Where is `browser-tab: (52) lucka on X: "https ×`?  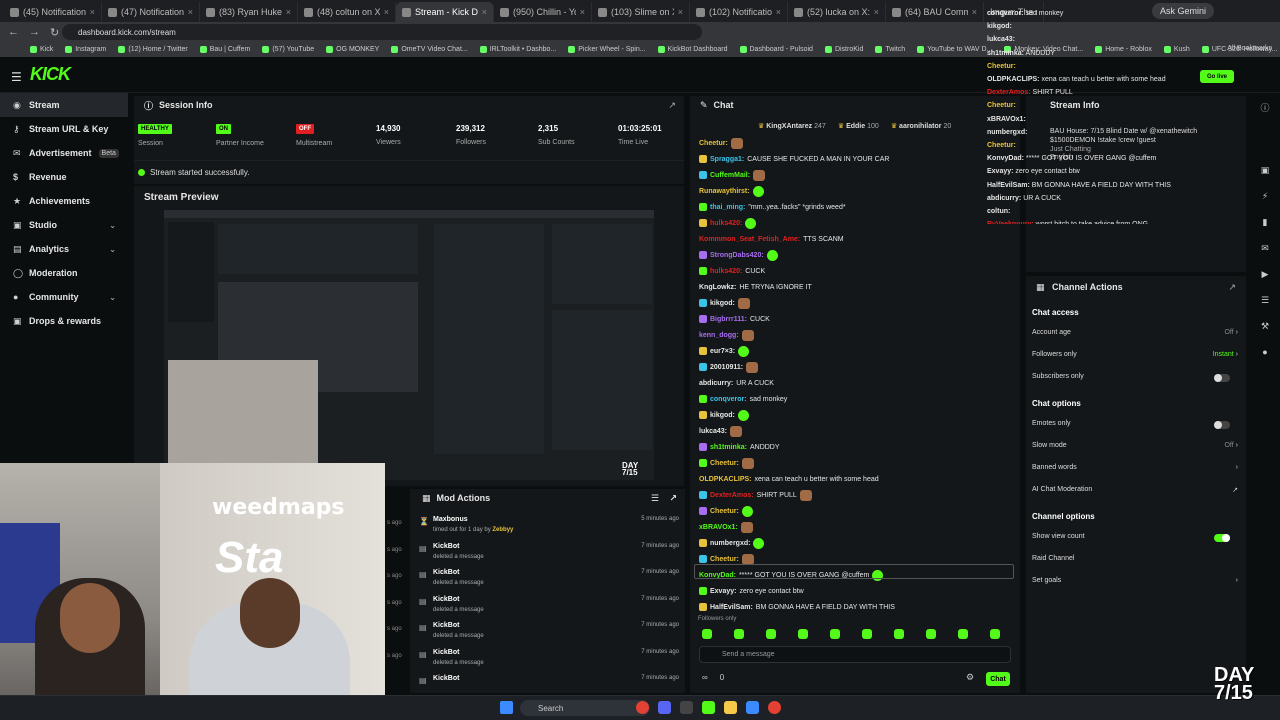 browser-tab: (52) lucka on X: "https × is located at coordinates (837, 12).